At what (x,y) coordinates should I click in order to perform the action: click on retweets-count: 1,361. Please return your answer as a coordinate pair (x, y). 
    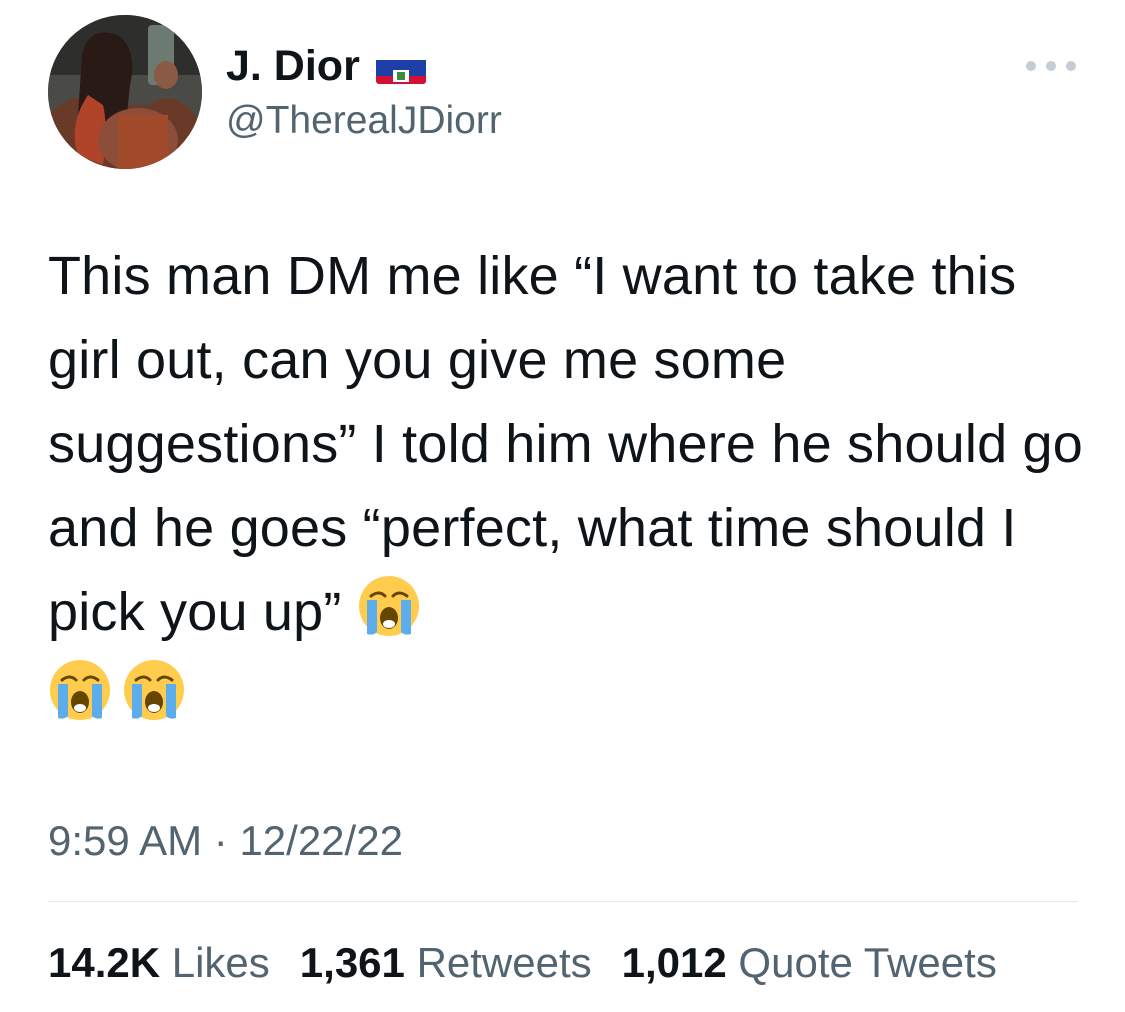
    Looking at the image, I should click on (352, 962).